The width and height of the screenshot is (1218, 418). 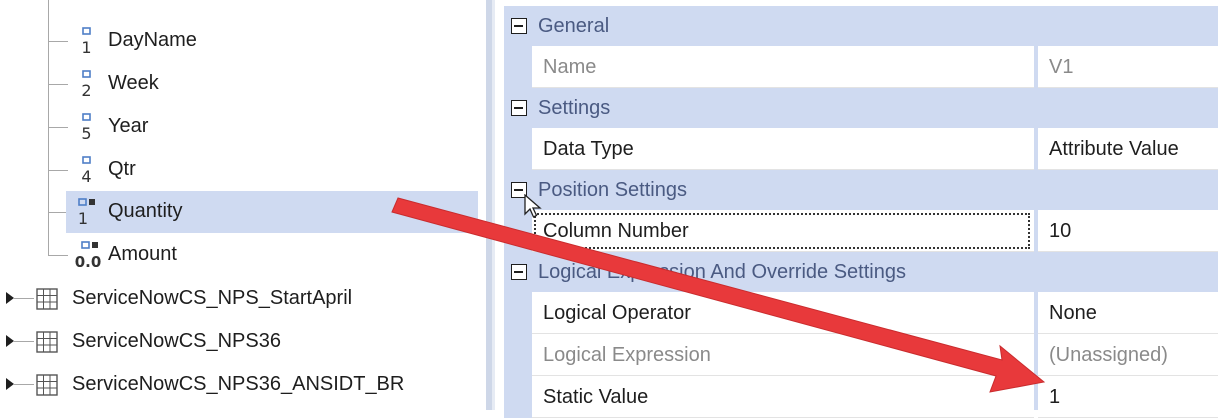 What do you see at coordinates (861, 397) in the screenshot?
I see `property-static-value: Static Value 1` at bounding box center [861, 397].